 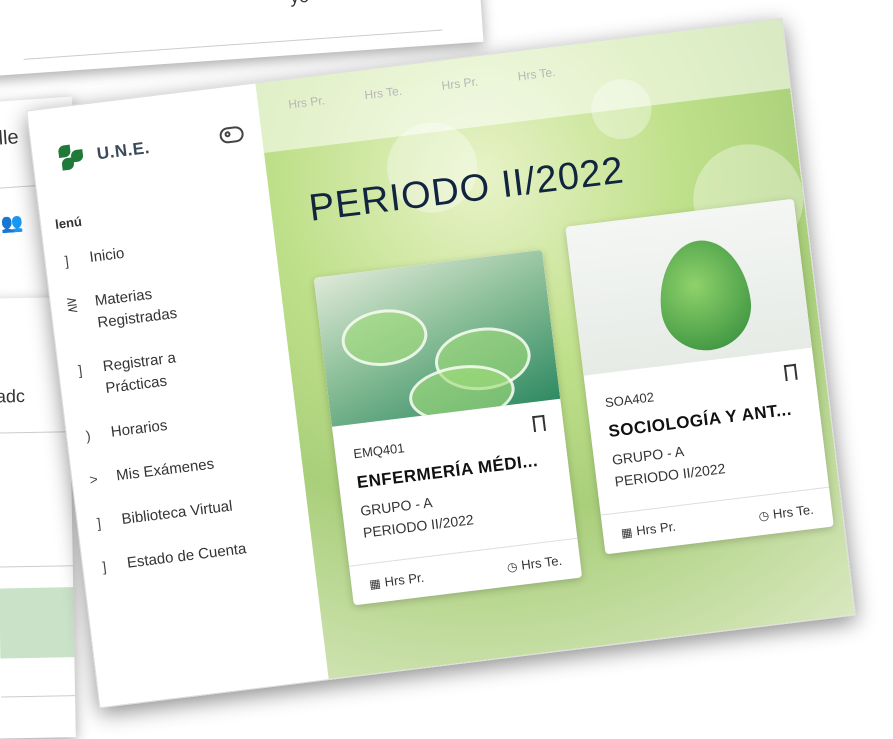 I want to click on sidebar-item-label: Estado de Cuenta, so click(x=187, y=556).